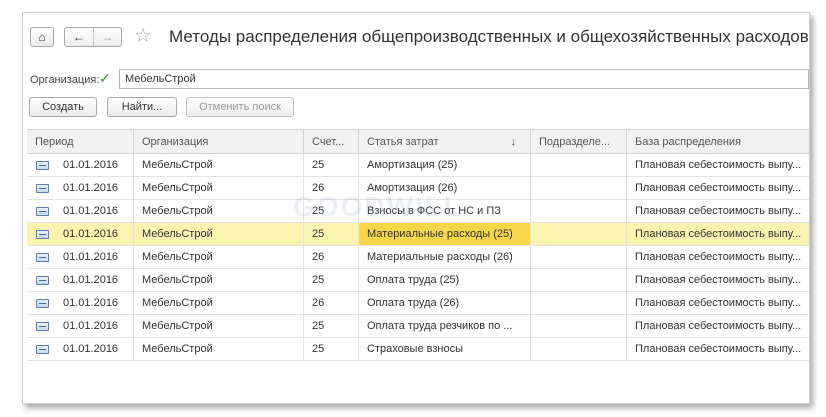  What do you see at coordinates (445, 303) in the screenshot?
I see `cell-cost-item: Оплата труда (26)` at bounding box center [445, 303].